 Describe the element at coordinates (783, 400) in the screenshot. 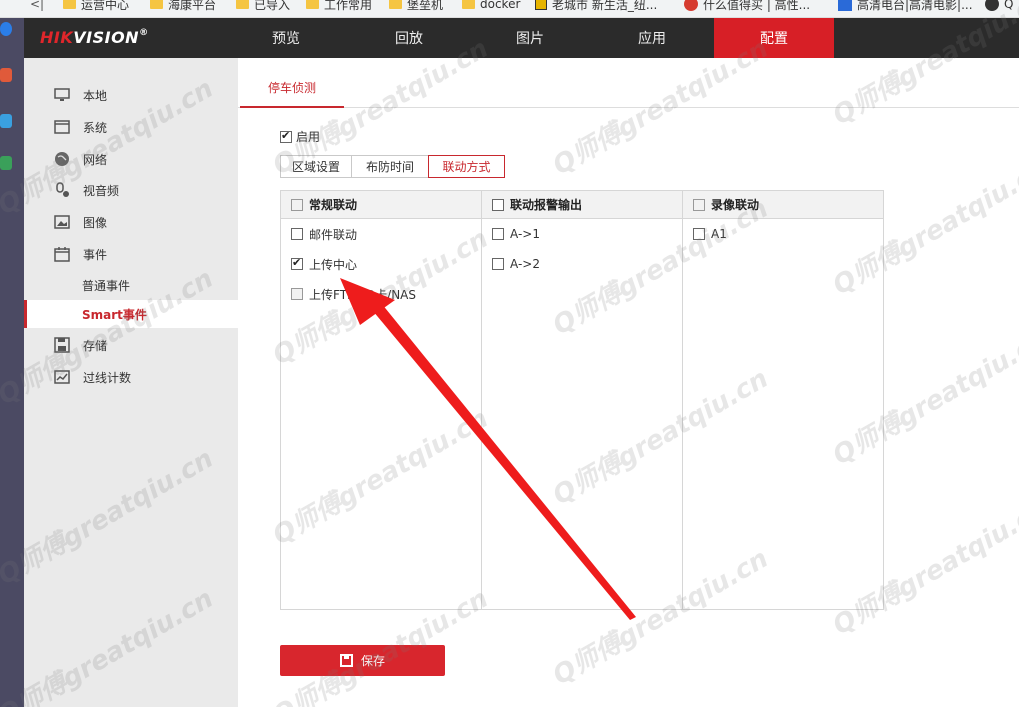

I see `column-record-linkage: 录像联动 A1` at that location.